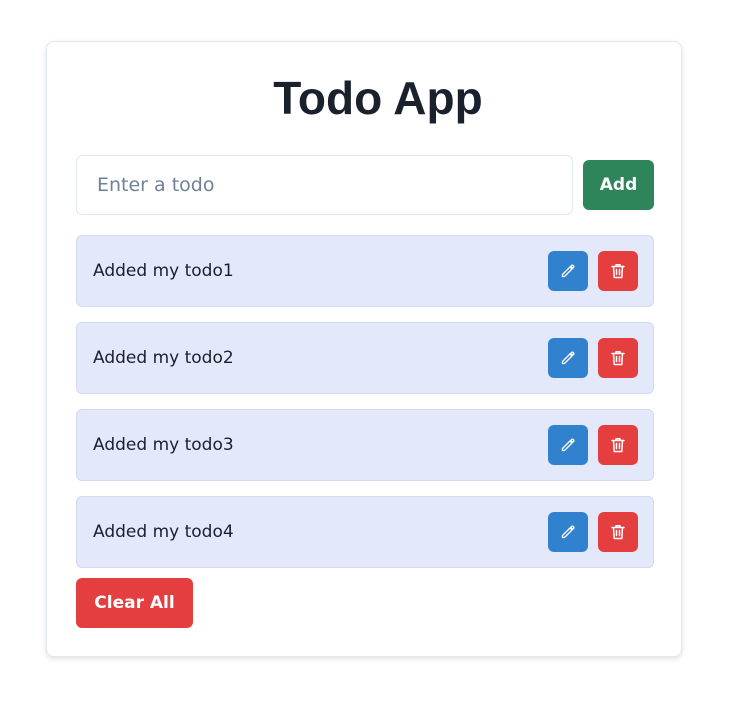 The height and width of the screenshot is (728, 756). I want to click on todo-input-row: Add, so click(365, 185).